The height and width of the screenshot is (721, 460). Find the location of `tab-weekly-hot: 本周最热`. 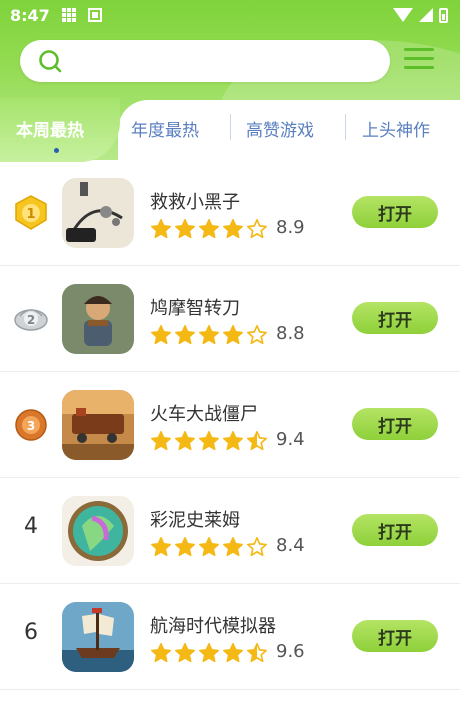

tab-weekly-hot: 本周最热 is located at coordinates (50, 128).